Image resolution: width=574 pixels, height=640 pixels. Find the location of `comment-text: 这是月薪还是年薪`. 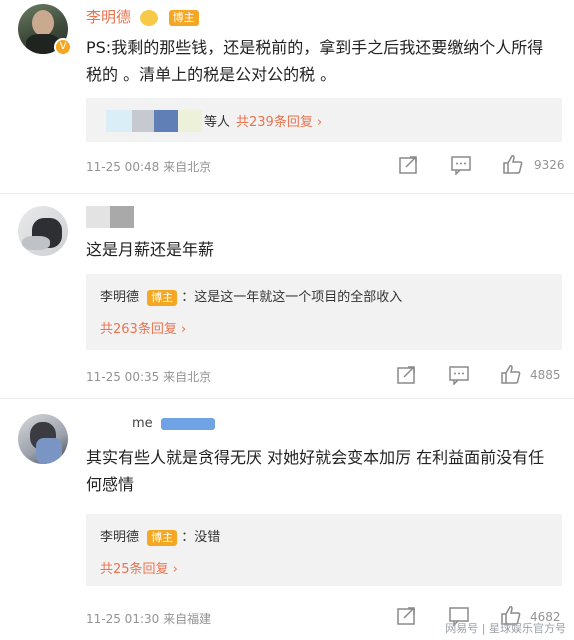

comment-text: 这是月薪还是年薪 is located at coordinates (150, 249).